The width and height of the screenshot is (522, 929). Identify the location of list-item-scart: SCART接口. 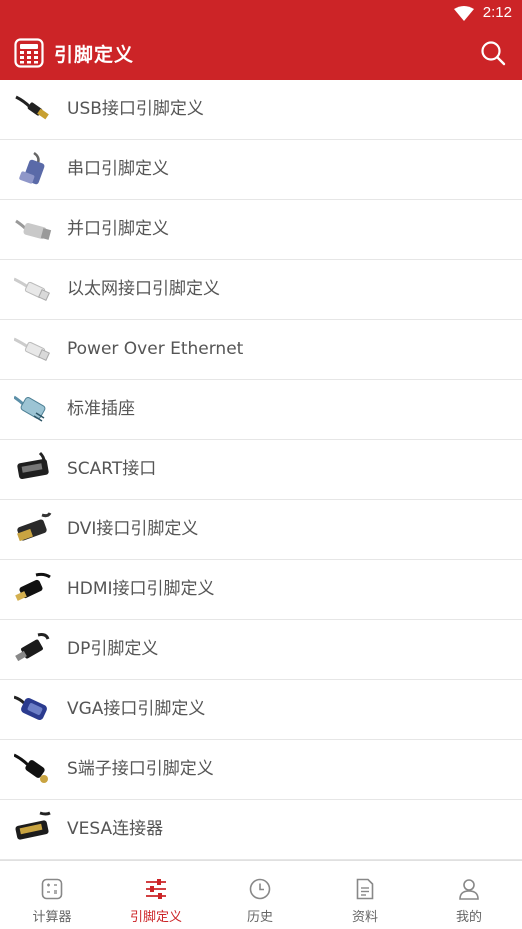
(261, 470).